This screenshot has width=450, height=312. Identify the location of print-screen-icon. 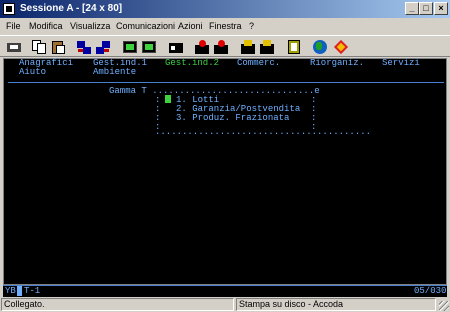
(14, 47).